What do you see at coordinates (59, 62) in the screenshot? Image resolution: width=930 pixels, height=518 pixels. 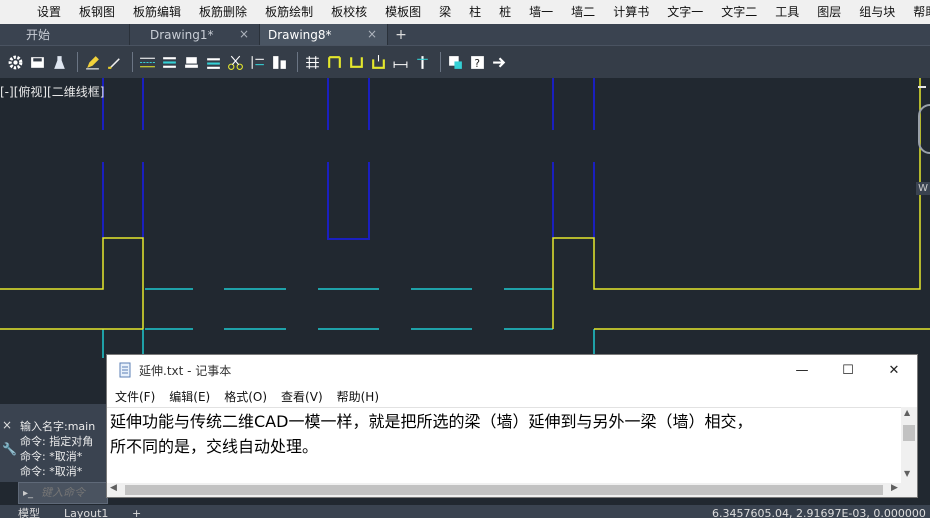 I see `flask-icon` at bounding box center [59, 62].